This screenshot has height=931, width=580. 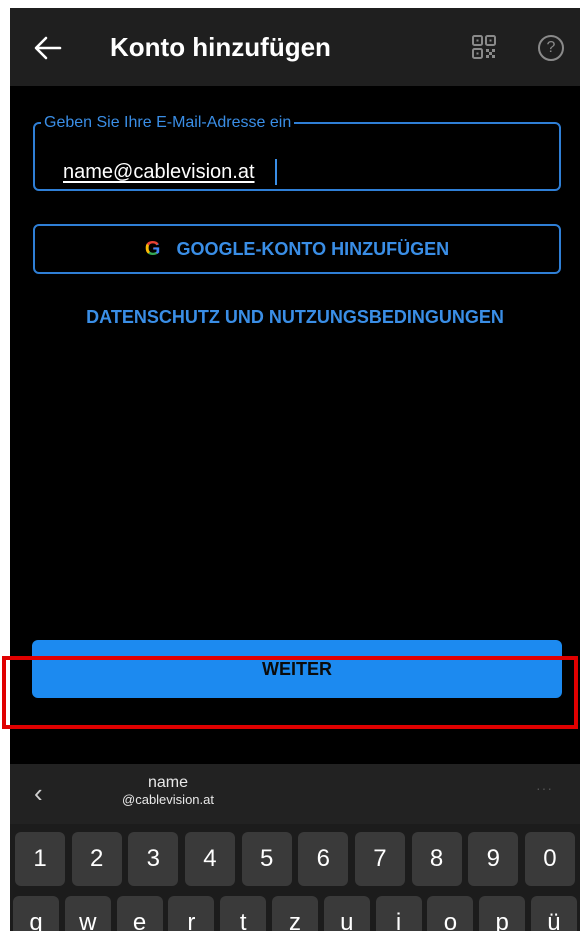 I want to click on key: t, so click(x=243, y=913).